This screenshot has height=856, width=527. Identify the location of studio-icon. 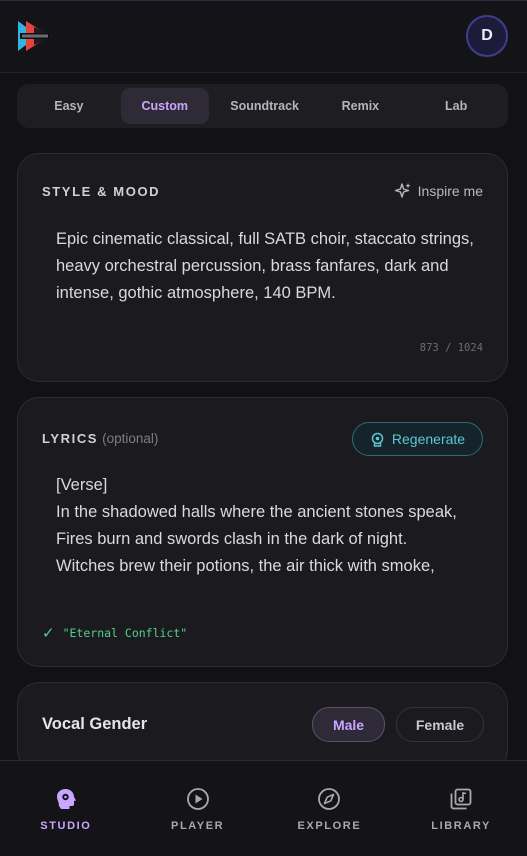
(66, 799).